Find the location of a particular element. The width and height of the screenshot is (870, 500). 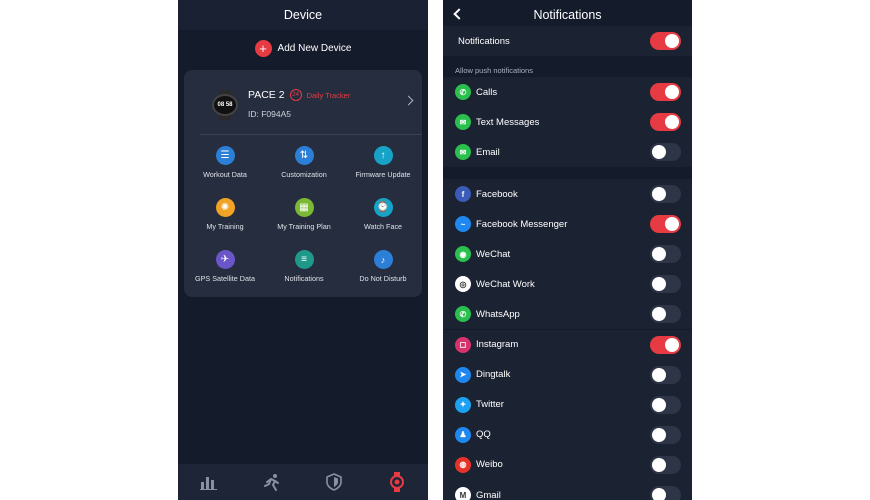

notification-row-email: ✉ Email is located at coordinates (567, 152).